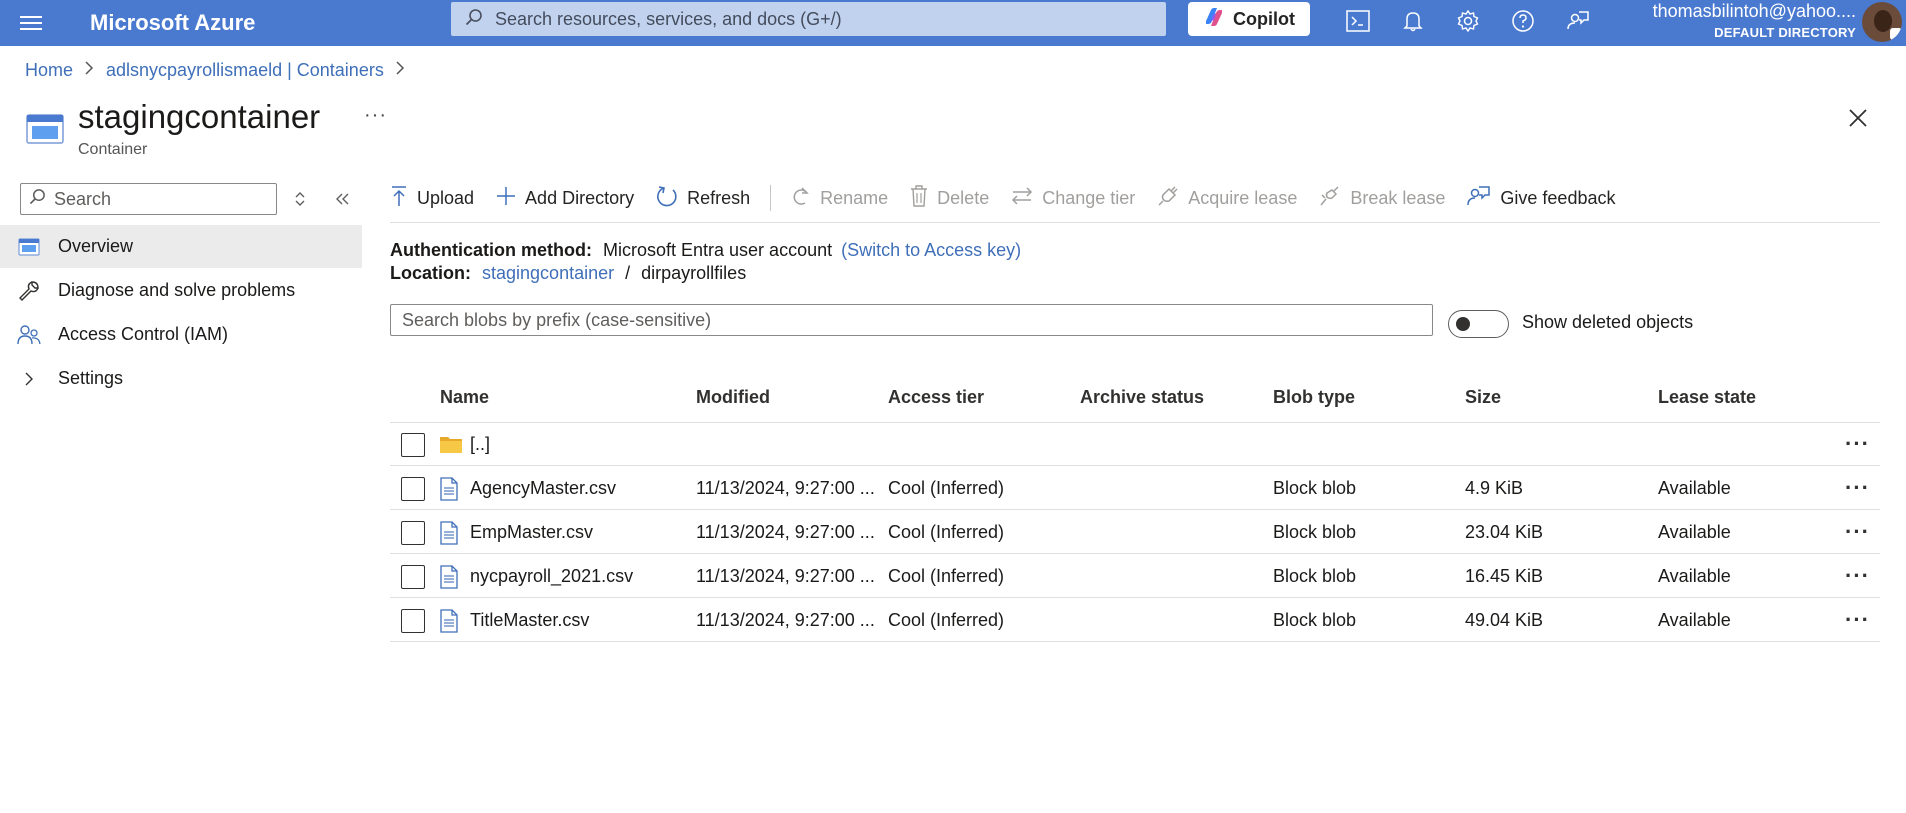 This screenshot has width=1906, height=813. Describe the element at coordinates (1330, 198) in the screenshot. I see `unplug-icon` at that location.